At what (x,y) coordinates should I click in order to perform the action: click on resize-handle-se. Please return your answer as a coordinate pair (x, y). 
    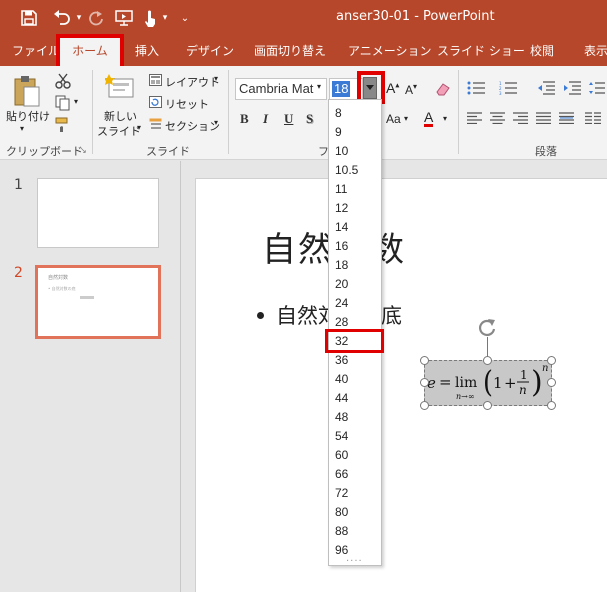
    Looking at the image, I should click on (551, 405).